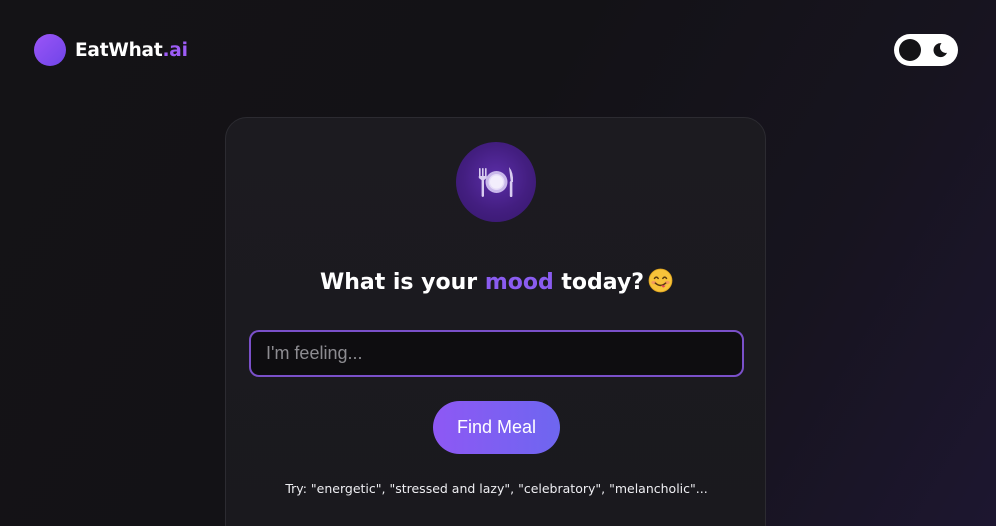 This screenshot has height=526, width=996. Describe the element at coordinates (50, 50) in the screenshot. I see `logo-circle-icon` at that location.